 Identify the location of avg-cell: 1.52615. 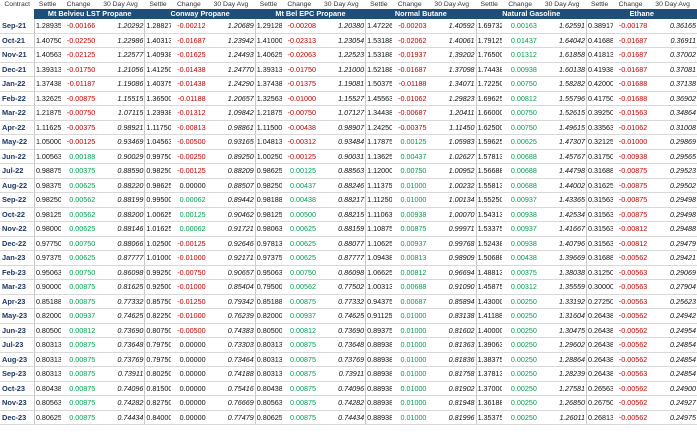
(562, 113).